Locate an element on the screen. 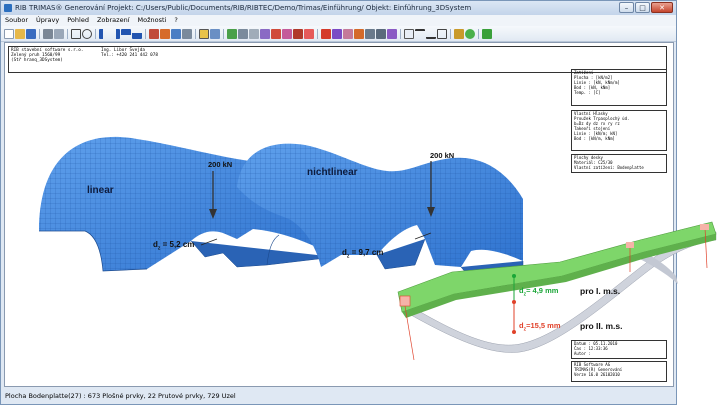  pin-icon is located at coordinates (326, 33).